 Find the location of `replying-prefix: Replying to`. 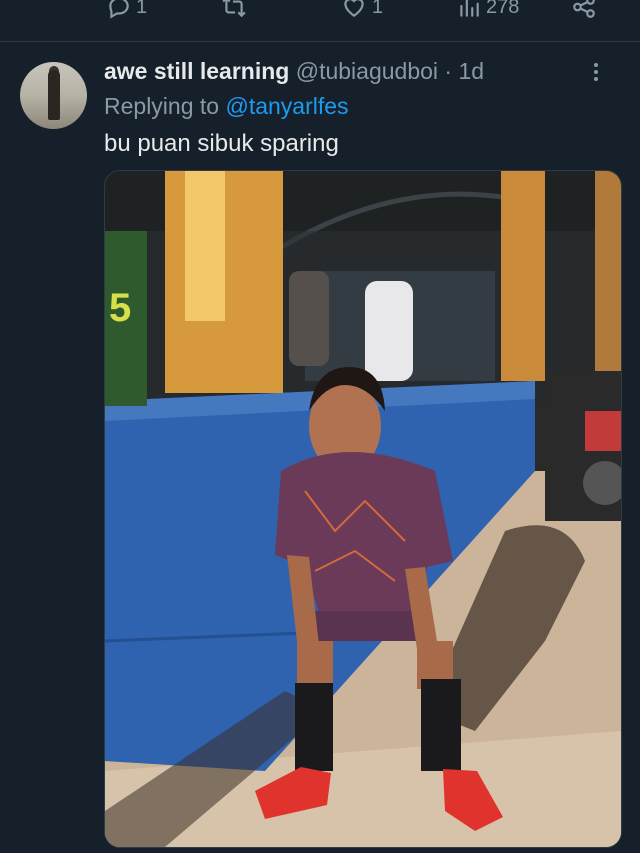

replying-prefix: Replying to is located at coordinates (165, 106).